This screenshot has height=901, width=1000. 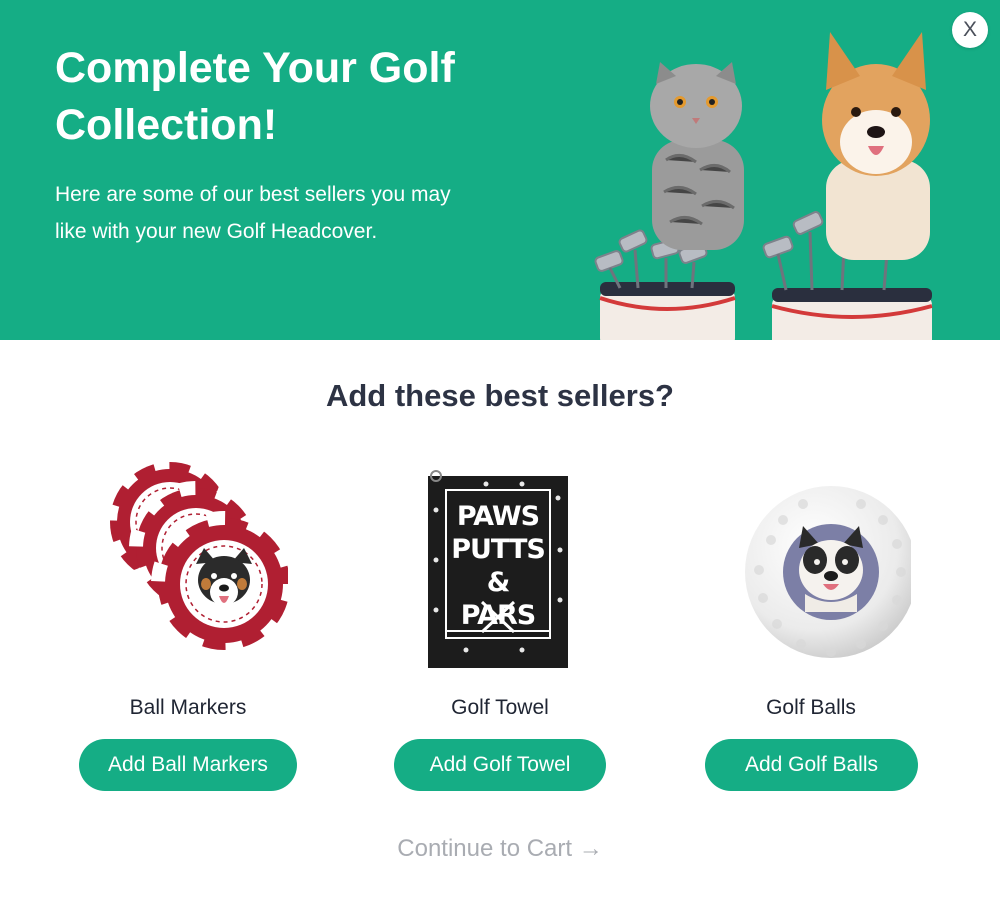 What do you see at coordinates (500, 849) in the screenshot?
I see `continue-to-cart-link: Continue to Cart →` at bounding box center [500, 849].